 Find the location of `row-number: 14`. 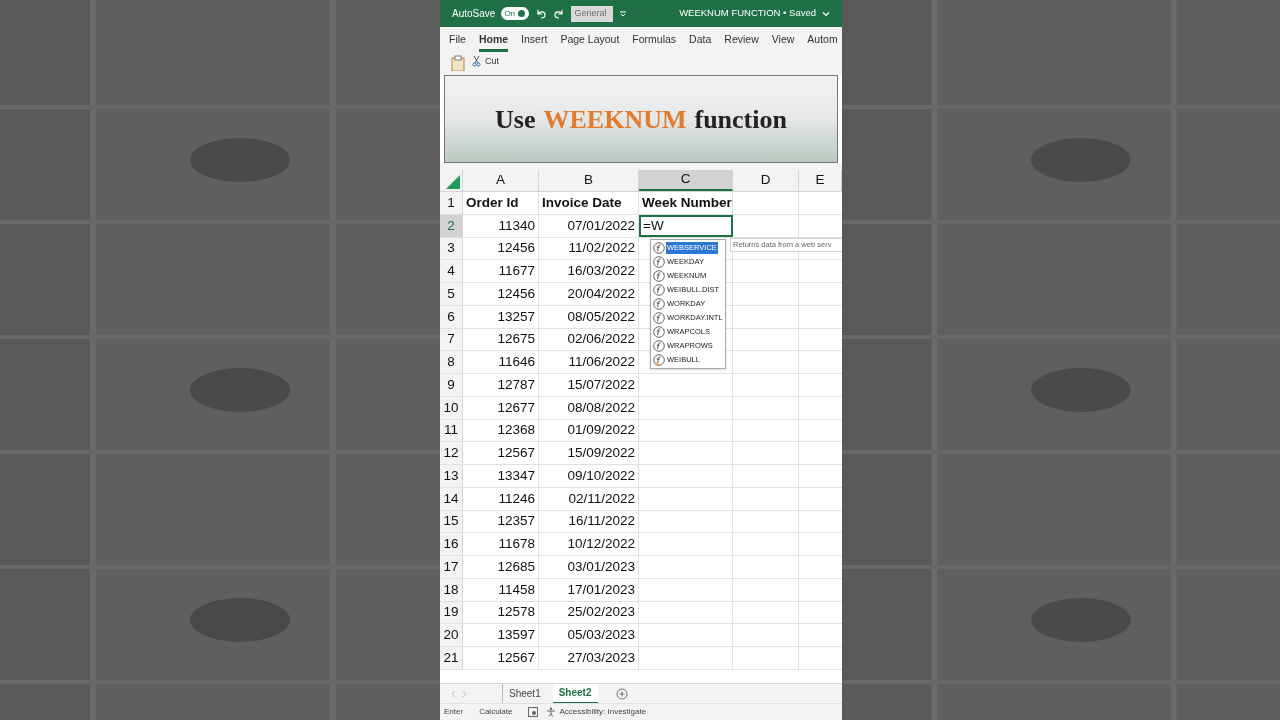

row-number: 14 is located at coordinates (451, 498).